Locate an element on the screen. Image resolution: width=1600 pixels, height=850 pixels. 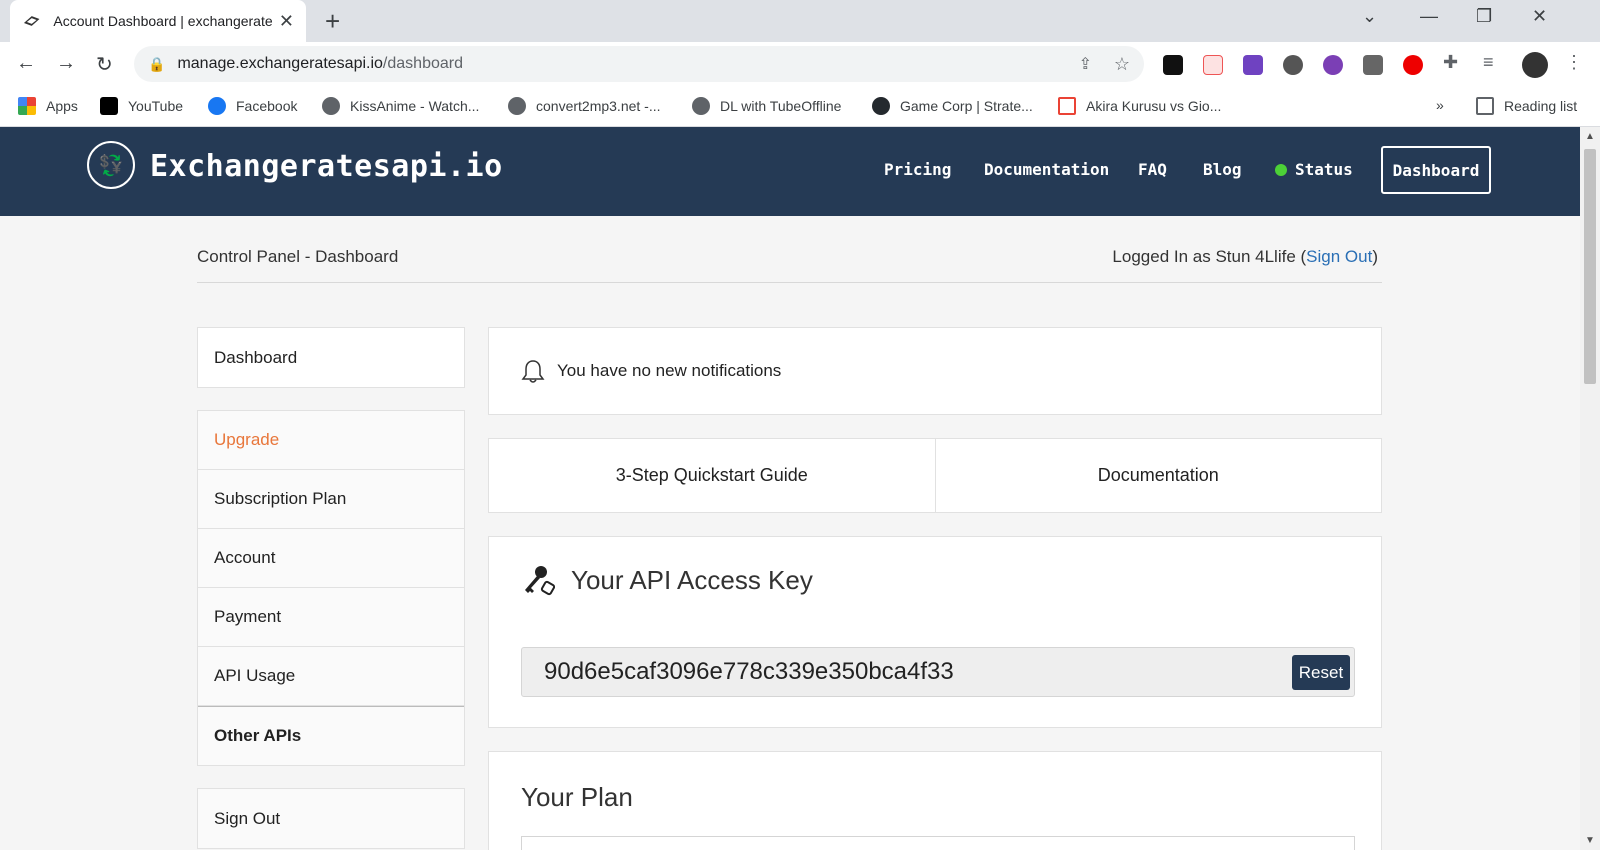
more-bookmarks-button: » is located at coordinates (1440, 105).